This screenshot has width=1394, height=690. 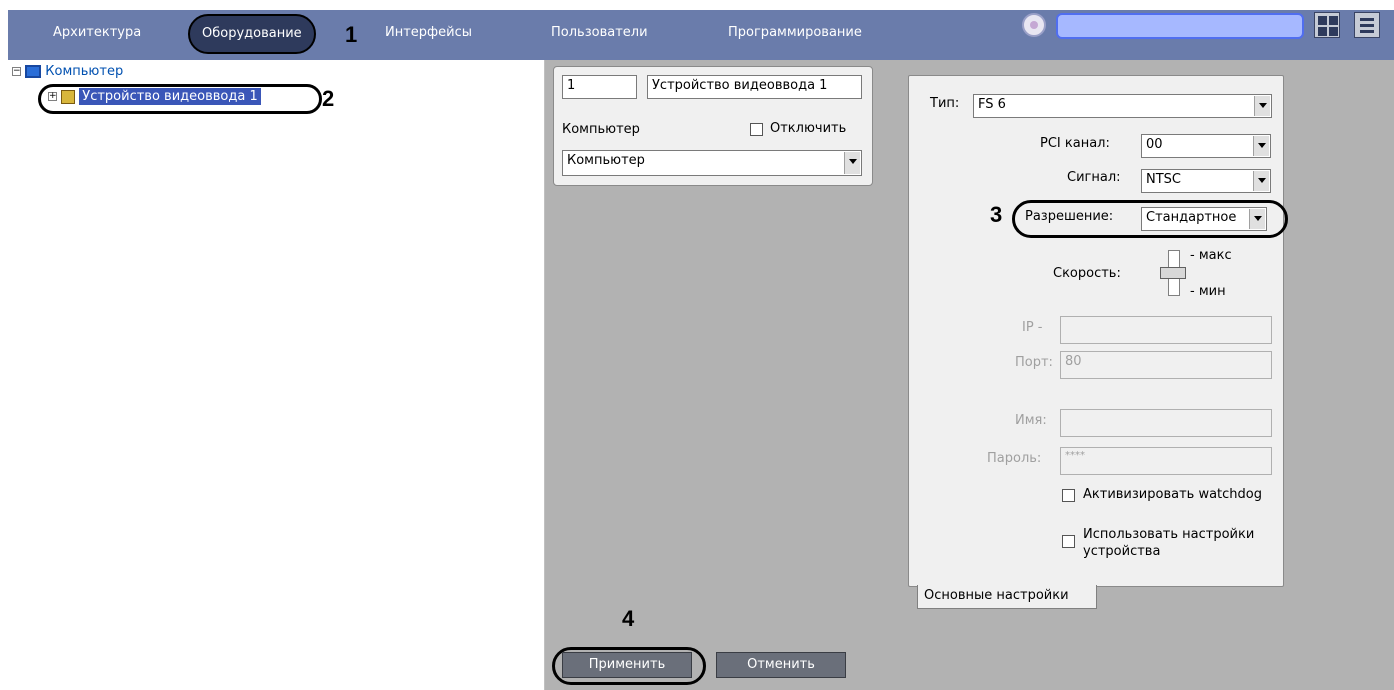 What do you see at coordinates (1172, 494) in the screenshot?
I see `watchdog-label: Активизировать watchdog` at bounding box center [1172, 494].